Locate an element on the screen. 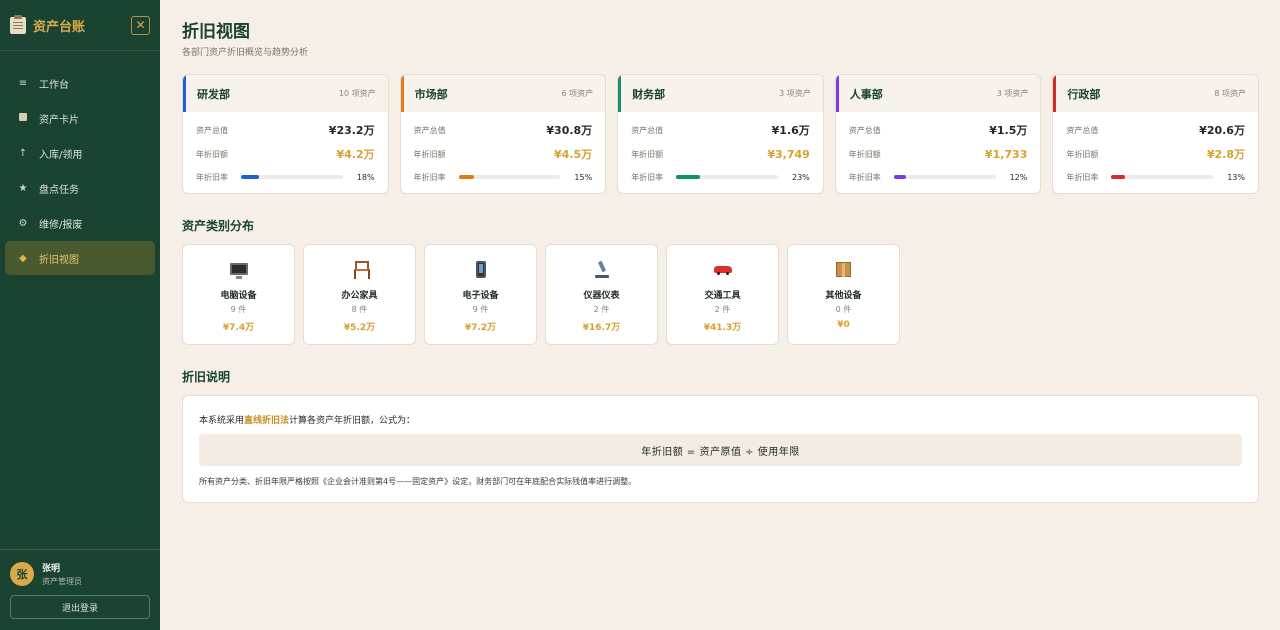 Image resolution: width=1280 pixels, height=630 pixels. category-count: 2 件 is located at coordinates (601, 309).